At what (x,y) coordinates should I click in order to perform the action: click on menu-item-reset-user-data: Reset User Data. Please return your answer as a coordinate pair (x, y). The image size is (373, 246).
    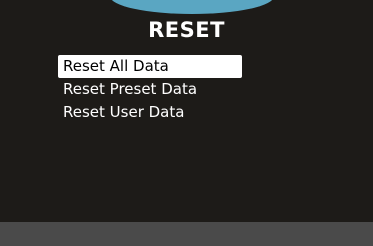
    Looking at the image, I should click on (150, 112).